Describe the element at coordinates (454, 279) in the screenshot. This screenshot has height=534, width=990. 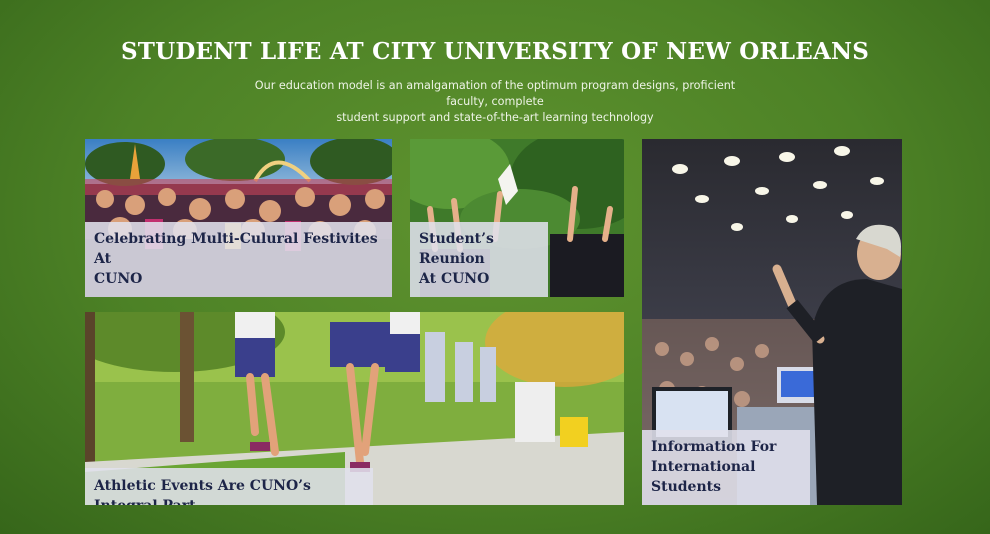
I see `reunion-caption-line-2: At CUNO` at that location.